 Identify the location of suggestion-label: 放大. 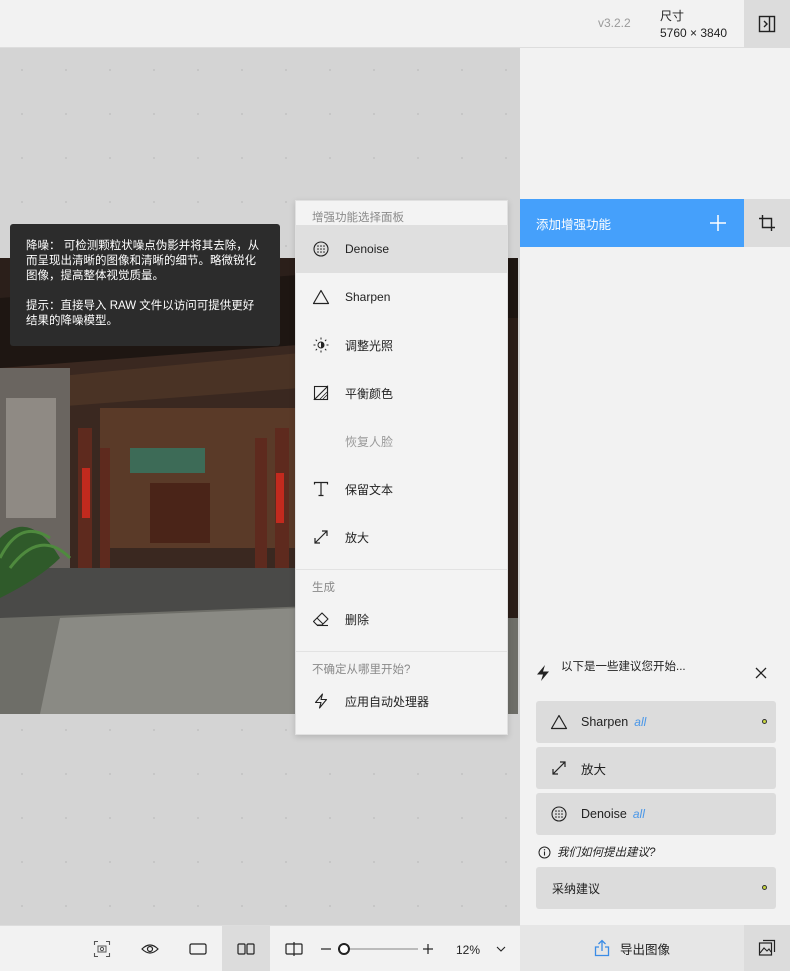
(594, 769).